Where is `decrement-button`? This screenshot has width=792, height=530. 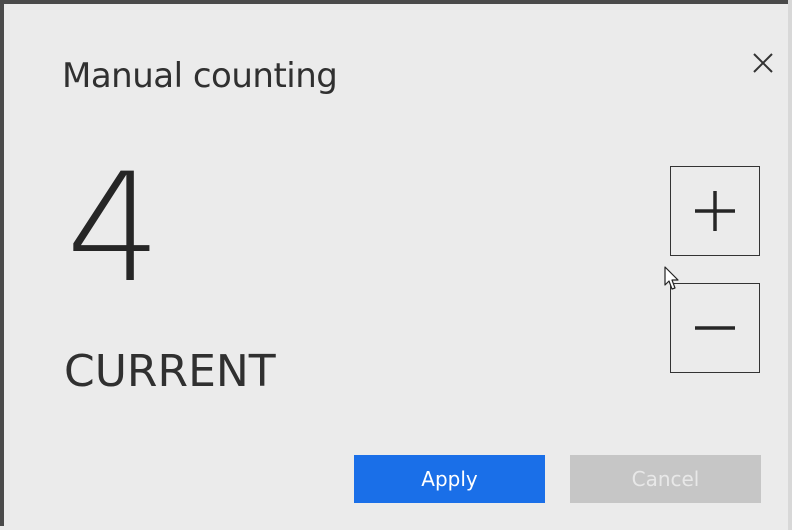 decrement-button is located at coordinates (715, 328).